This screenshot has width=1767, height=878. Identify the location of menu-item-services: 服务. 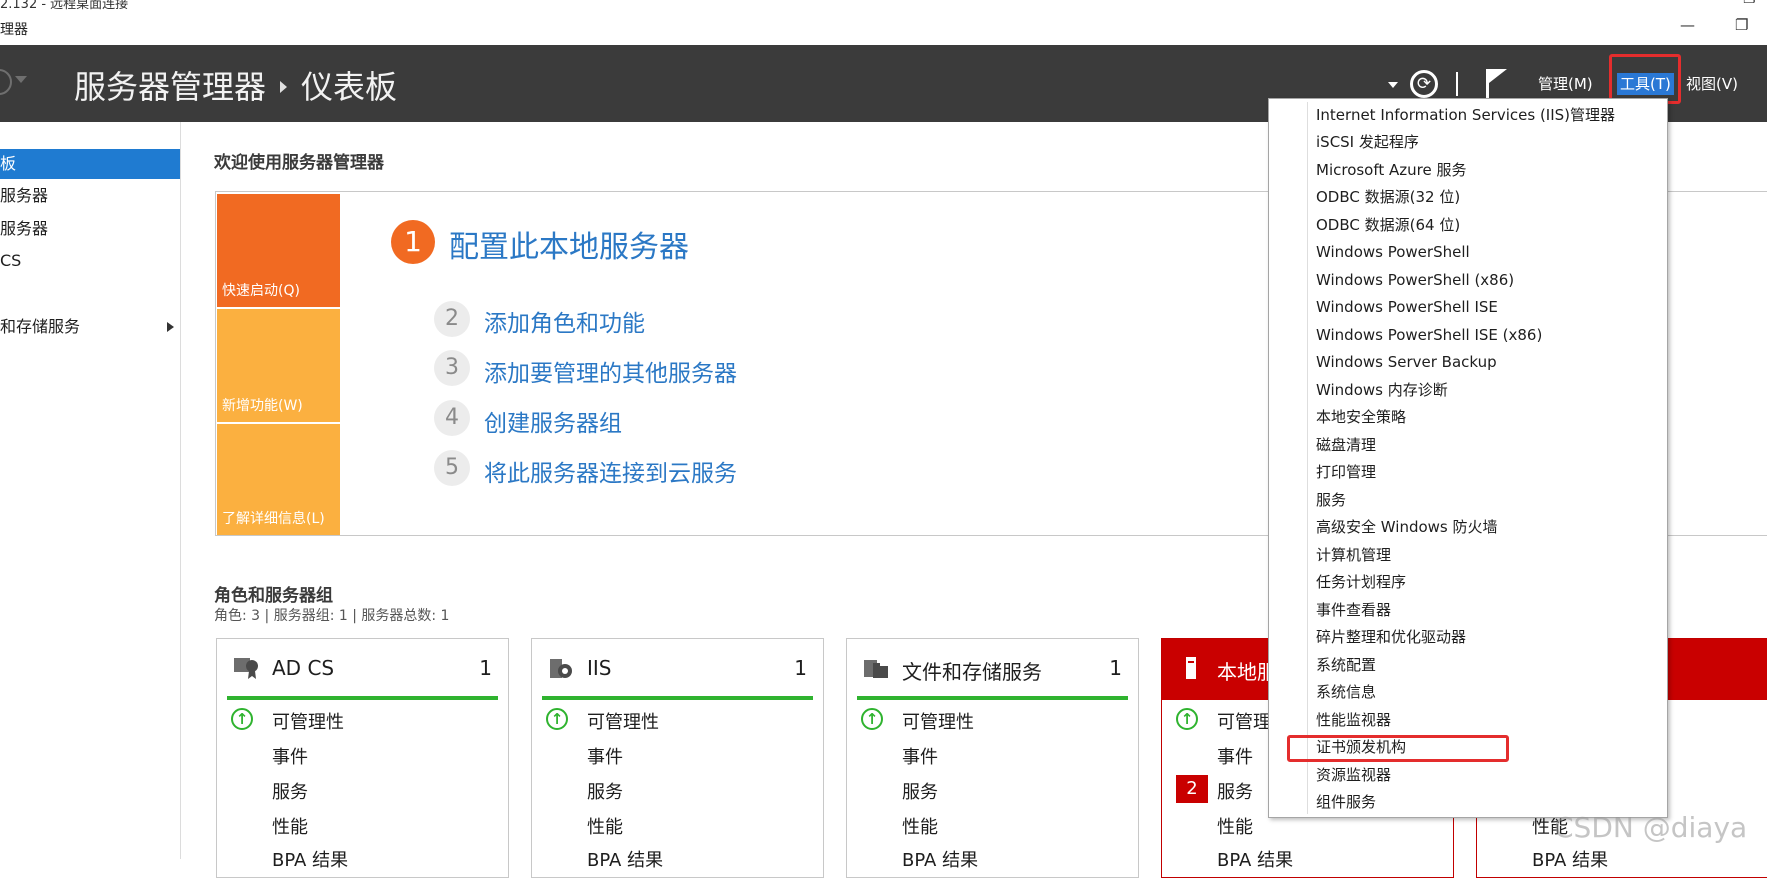
(1331, 500).